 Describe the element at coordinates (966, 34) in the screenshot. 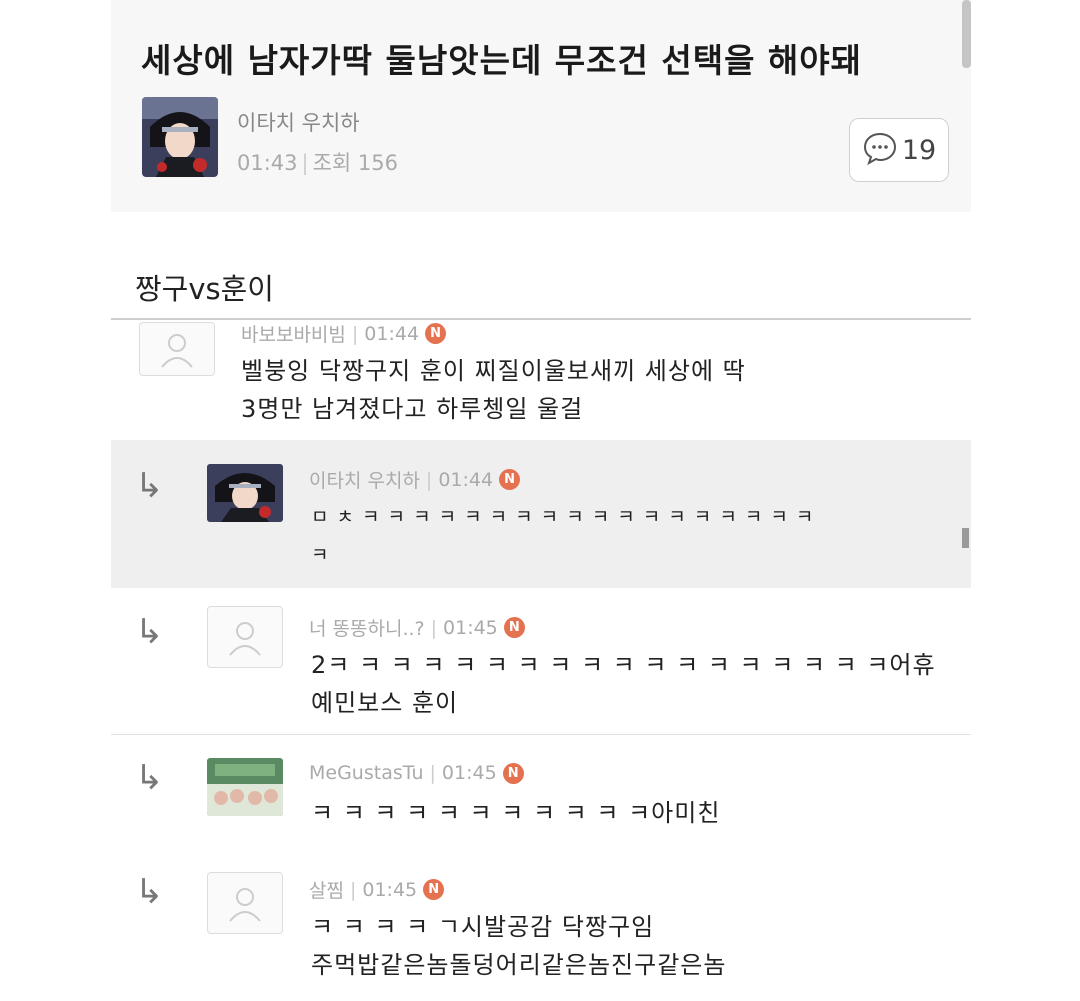

I see `scrollbar-thumb` at that location.